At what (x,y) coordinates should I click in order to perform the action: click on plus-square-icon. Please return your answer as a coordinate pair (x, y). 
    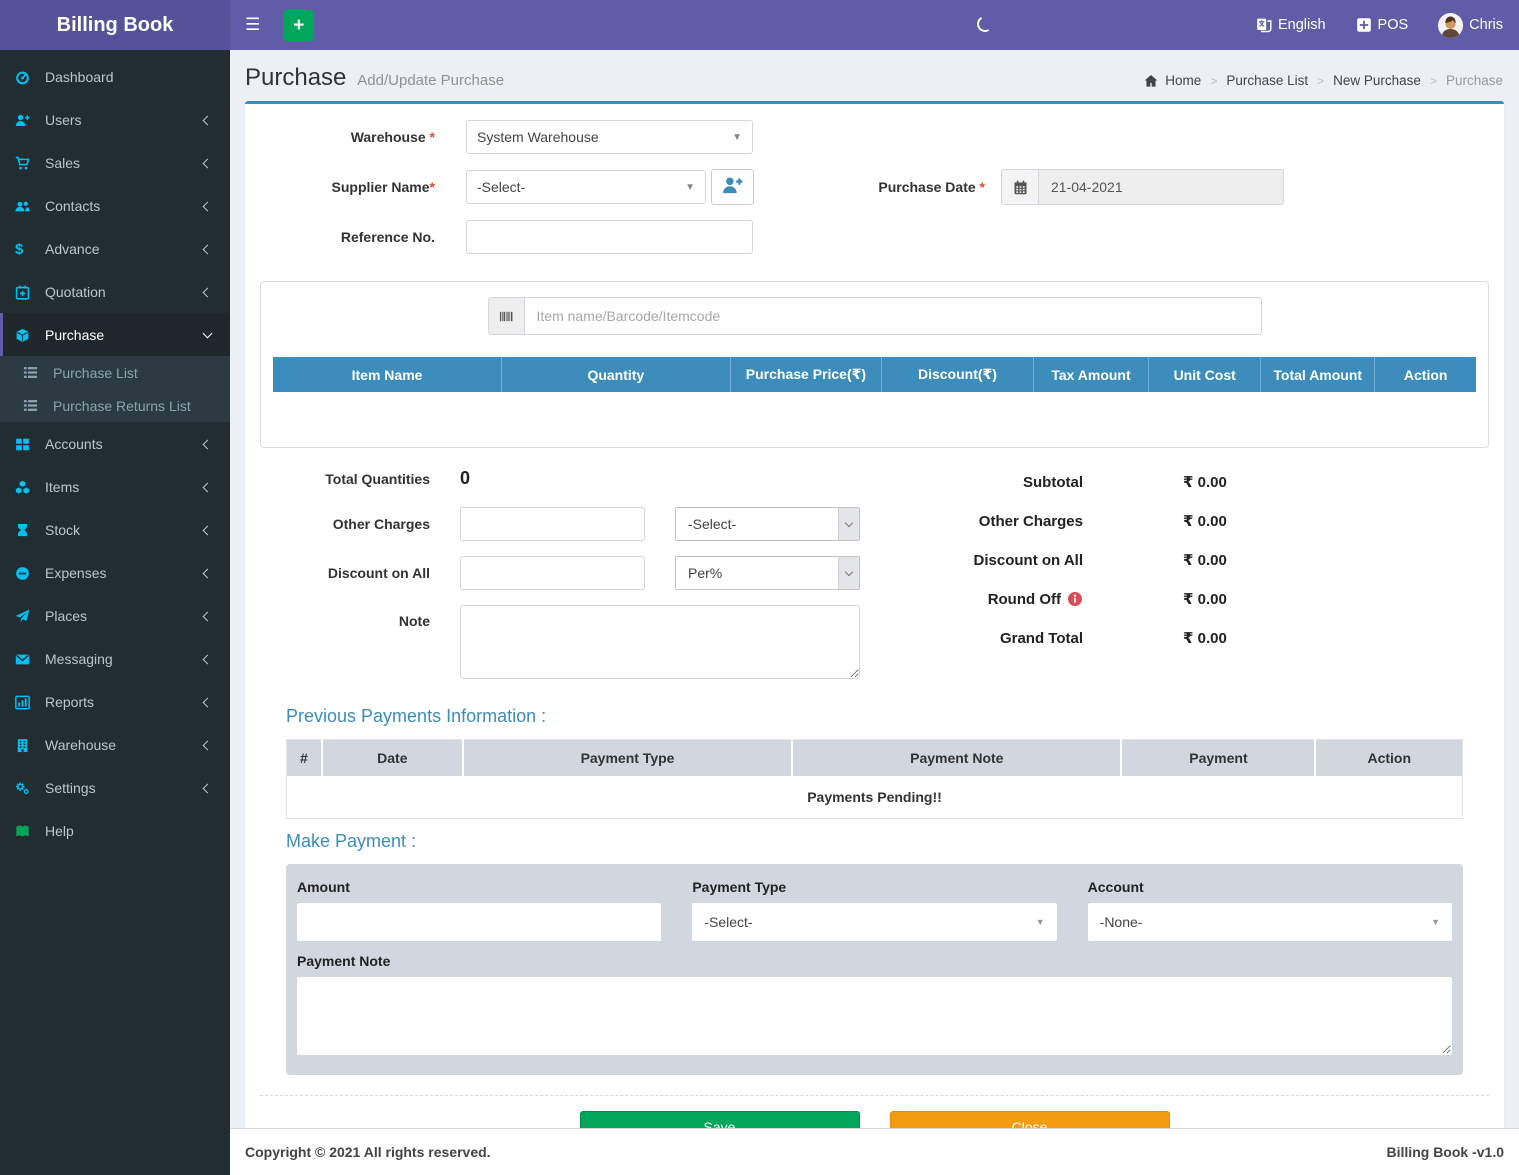
    Looking at the image, I should click on (1364, 25).